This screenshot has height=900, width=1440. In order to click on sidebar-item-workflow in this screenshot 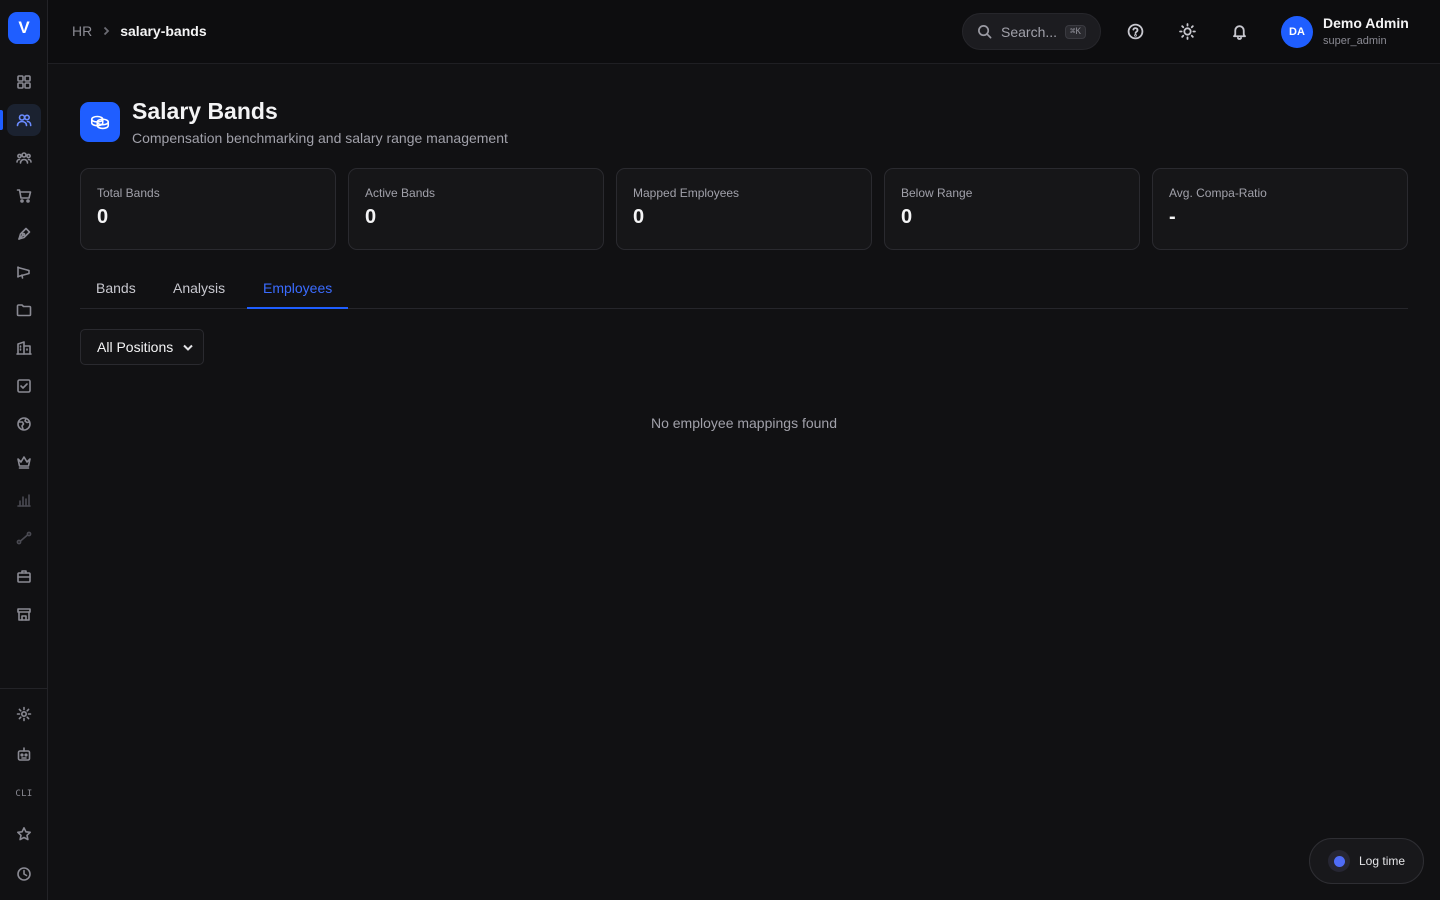, I will do `click(24, 538)`.